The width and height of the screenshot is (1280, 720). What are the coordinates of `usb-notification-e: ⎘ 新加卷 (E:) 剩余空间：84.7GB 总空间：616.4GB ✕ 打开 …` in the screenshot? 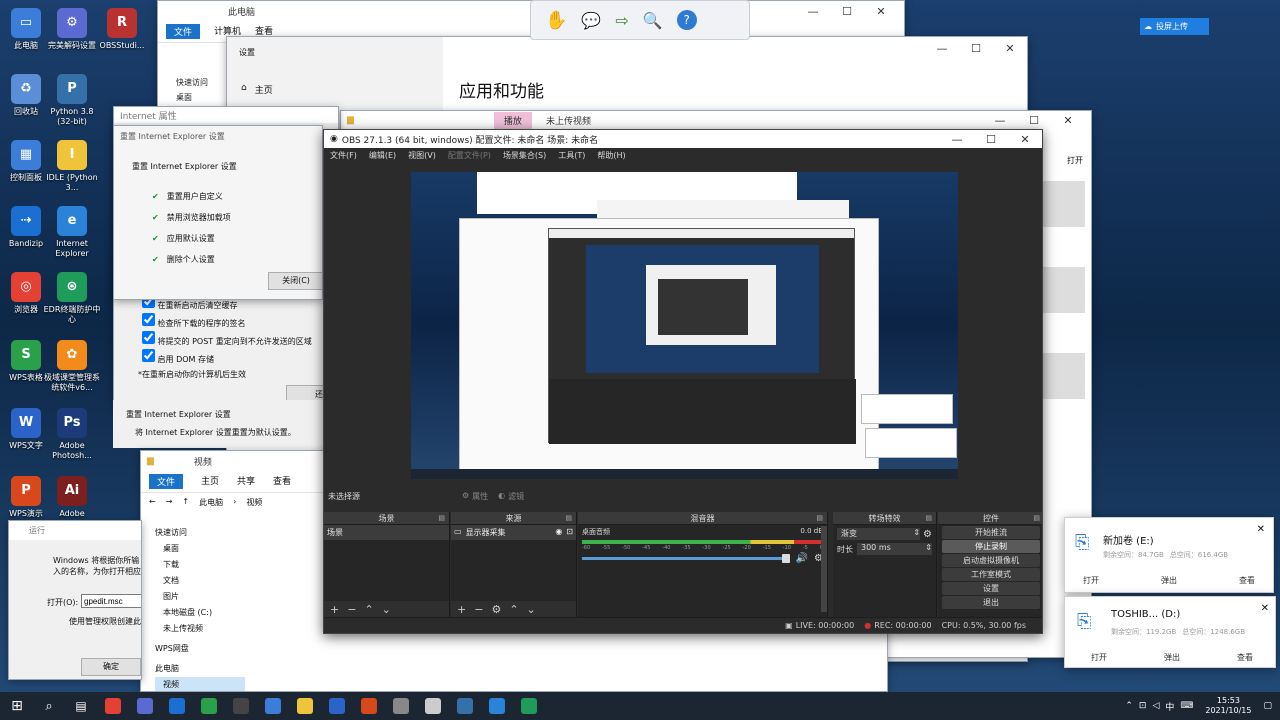 It's located at (1169, 555).